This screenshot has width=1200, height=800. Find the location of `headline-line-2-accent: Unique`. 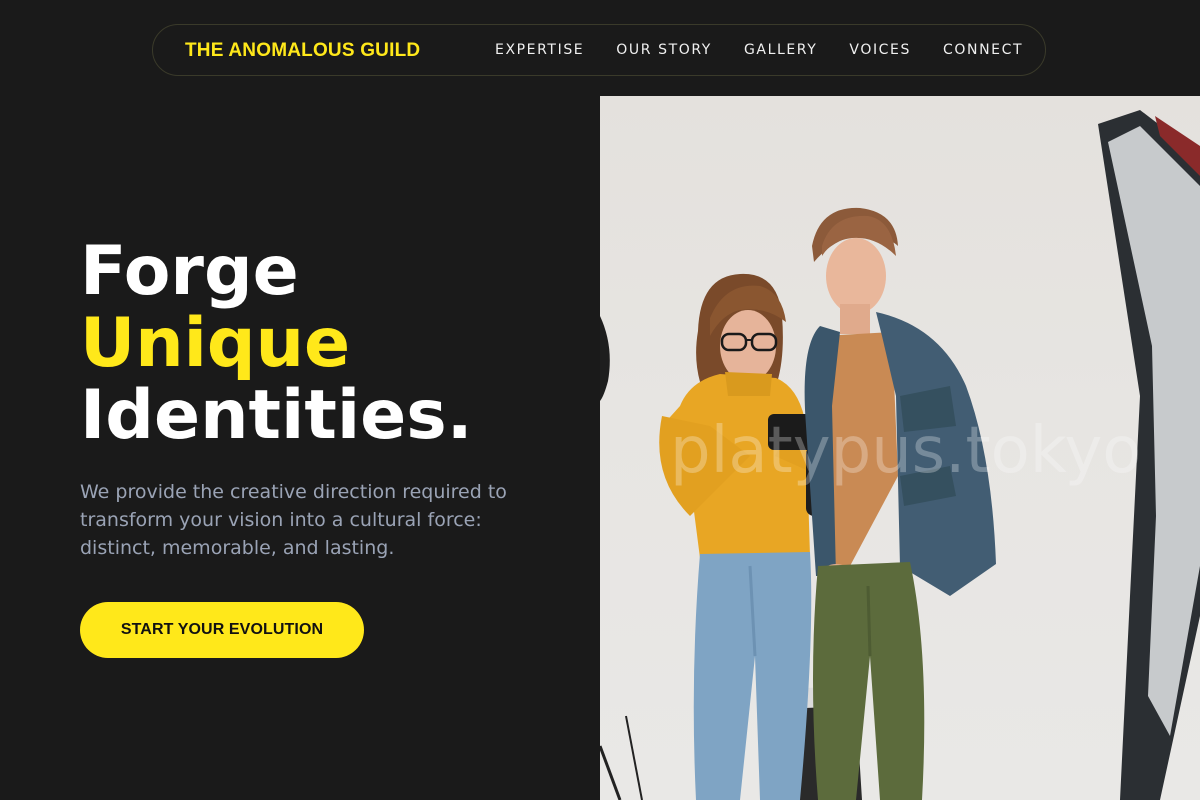

headline-line-2-accent: Unique is located at coordinates (215, 343).